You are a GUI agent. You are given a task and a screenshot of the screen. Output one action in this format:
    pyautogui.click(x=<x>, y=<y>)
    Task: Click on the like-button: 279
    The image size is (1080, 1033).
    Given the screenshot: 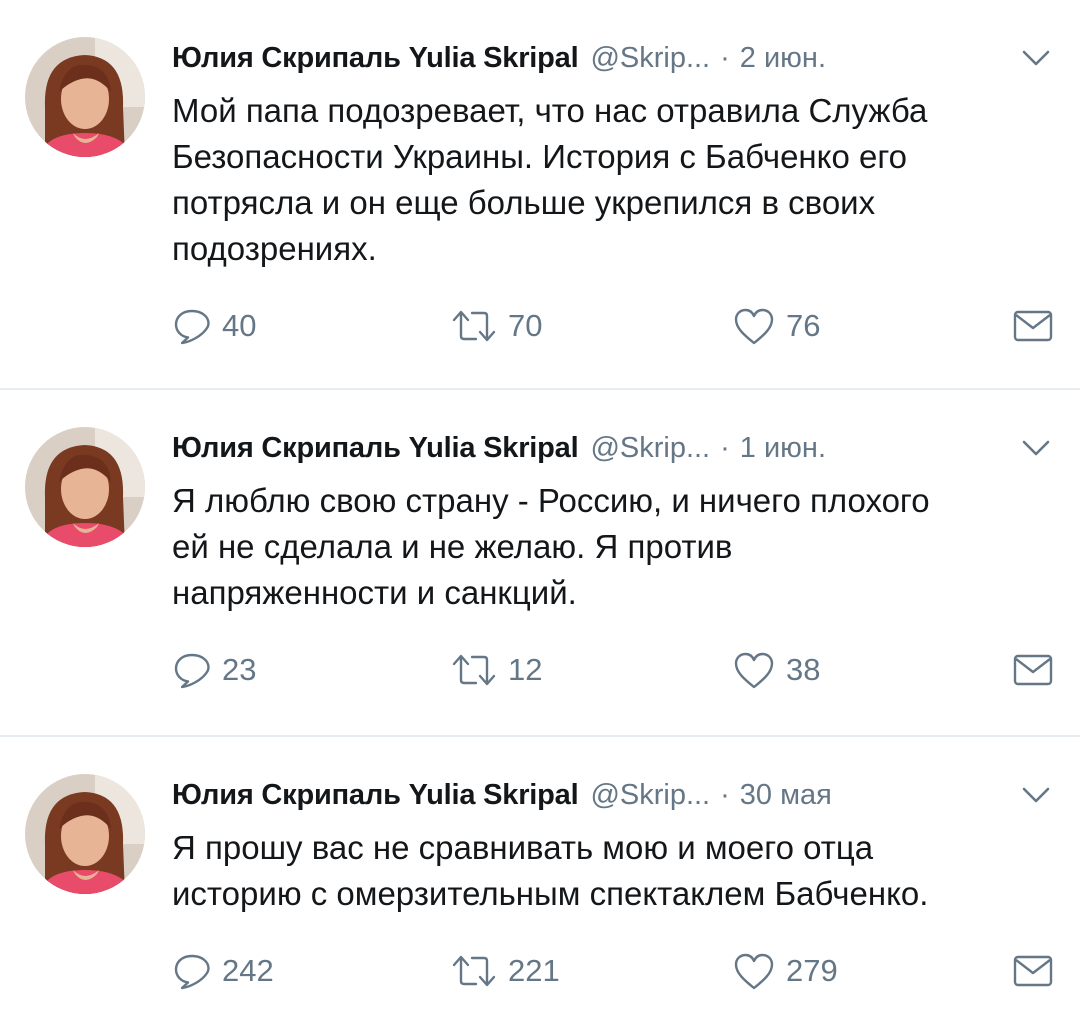 What is the action you would take?
    pyautogui.click(x=785, y=971)
    